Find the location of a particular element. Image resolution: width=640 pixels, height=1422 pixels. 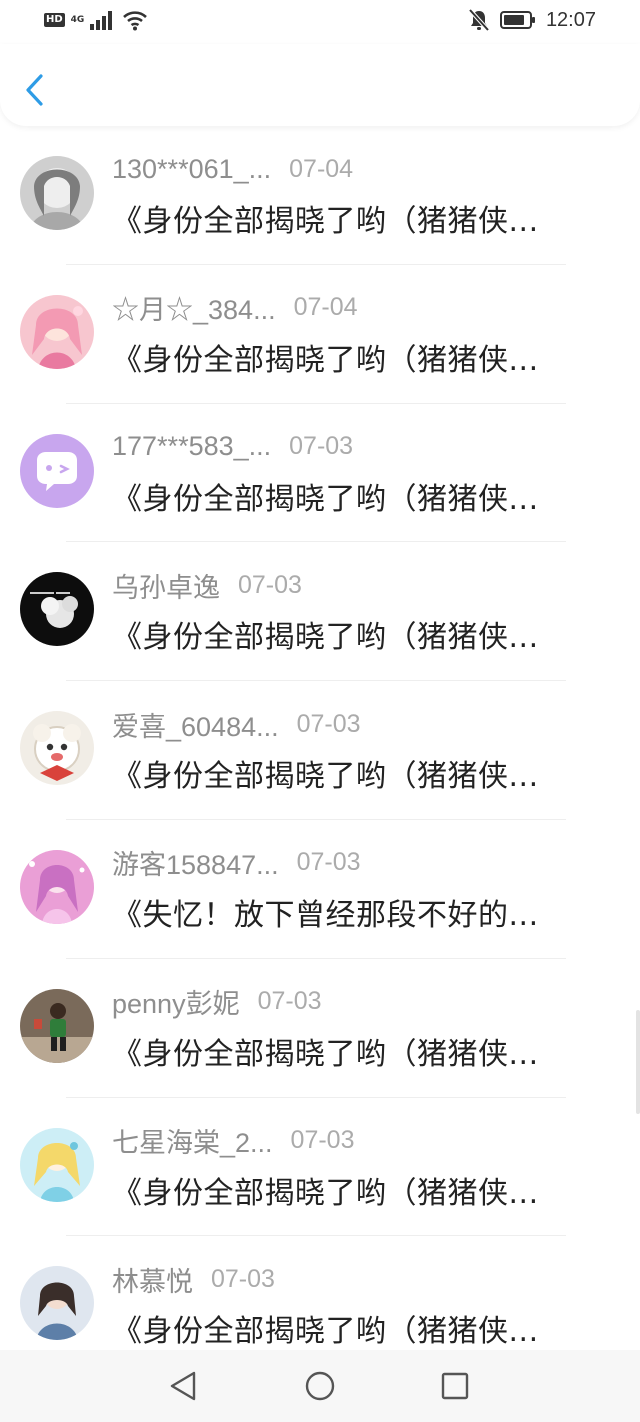

back-button is located at coordinates (34, 90).